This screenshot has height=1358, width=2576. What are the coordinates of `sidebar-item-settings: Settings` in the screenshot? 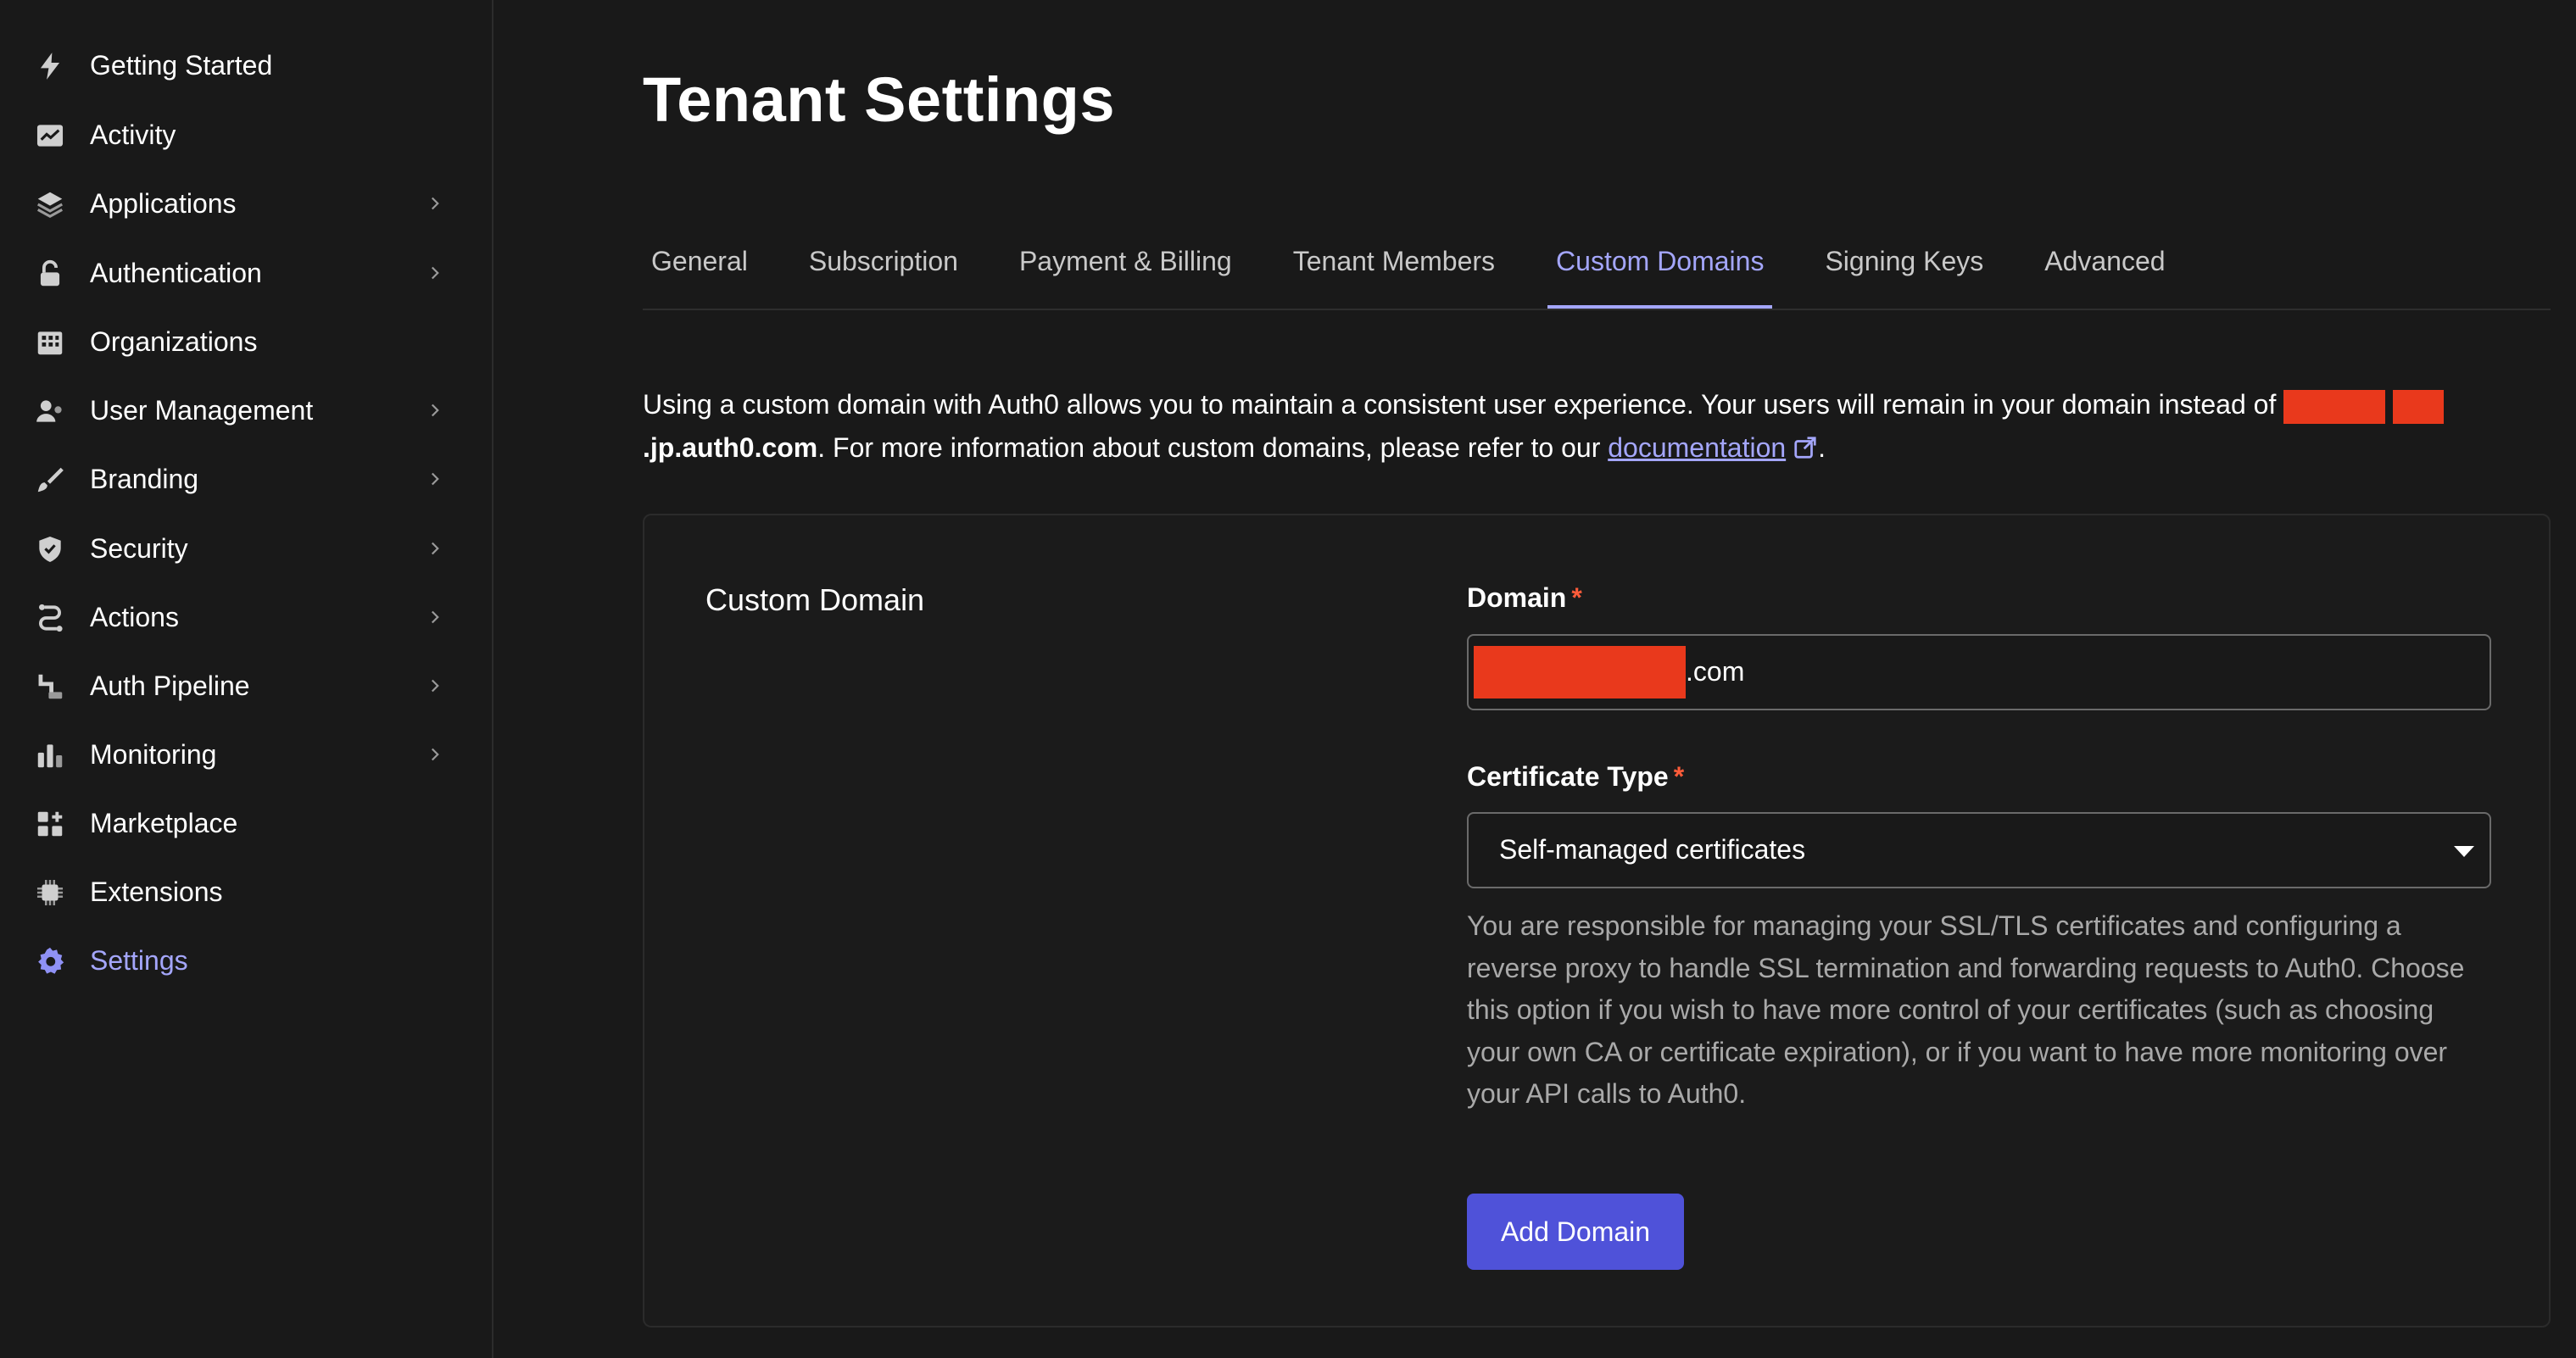 It's located at (246, 960).